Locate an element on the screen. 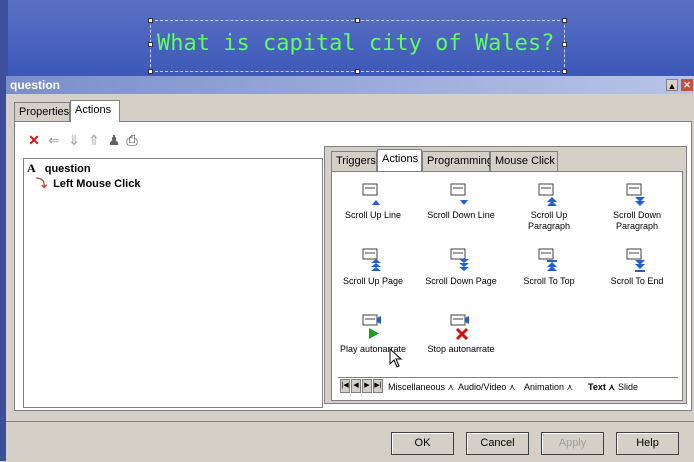  question-textbox: What is capital city of Wales? is located at coordinates (357, 46).